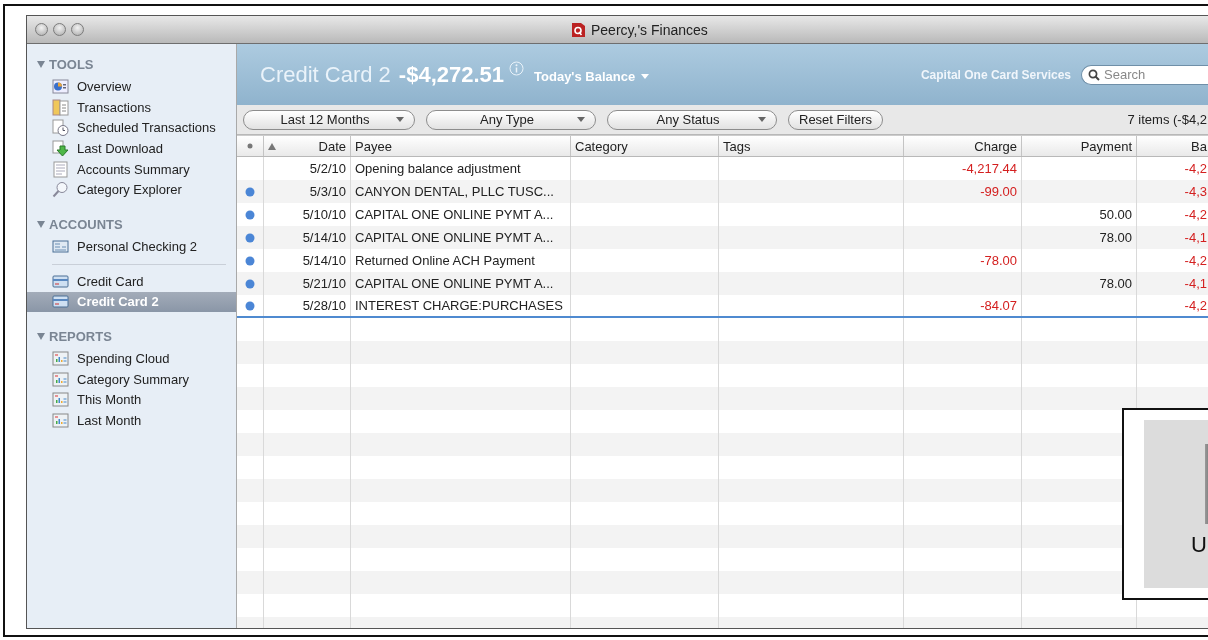 This screenshot has width=1208, height=640. Describe the element at coordinates (1167, 119) in the screenshot. I see `item-count: 7 items (-$4,2` at that location.